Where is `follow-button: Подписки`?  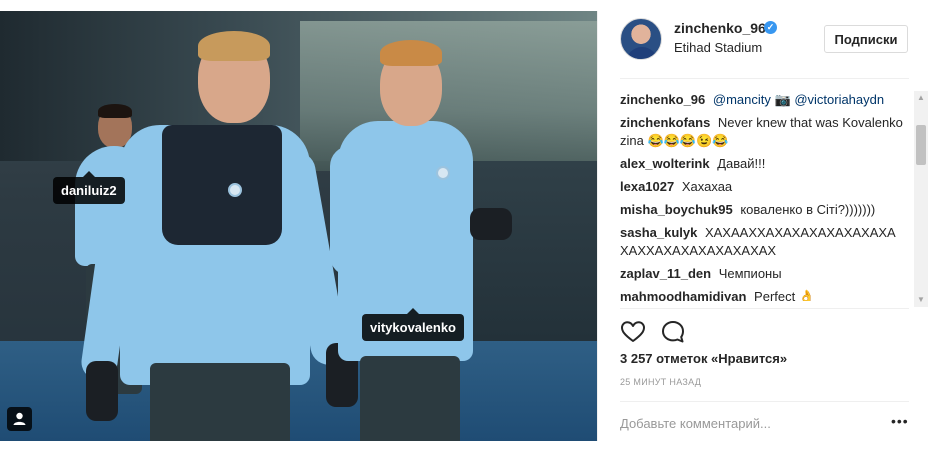
follow-button: Подписки is located at coordinates (866, 39).